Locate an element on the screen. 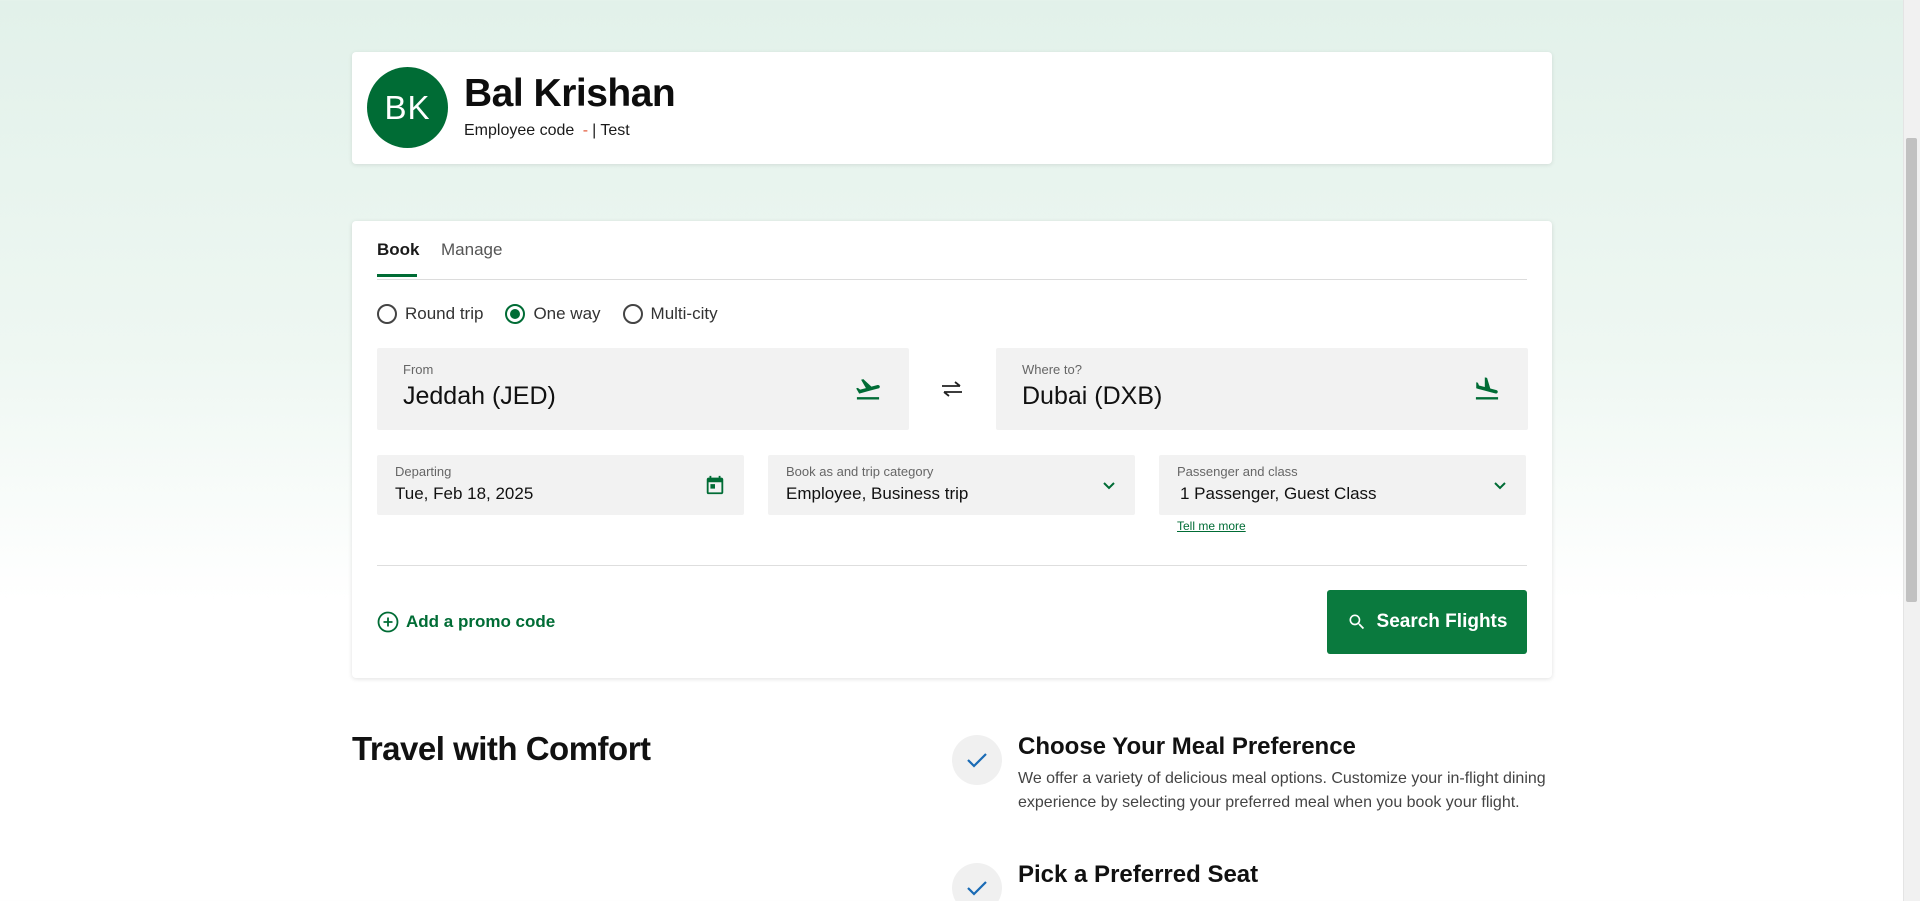  tab-book: Book is located at coordinates (398, 258).